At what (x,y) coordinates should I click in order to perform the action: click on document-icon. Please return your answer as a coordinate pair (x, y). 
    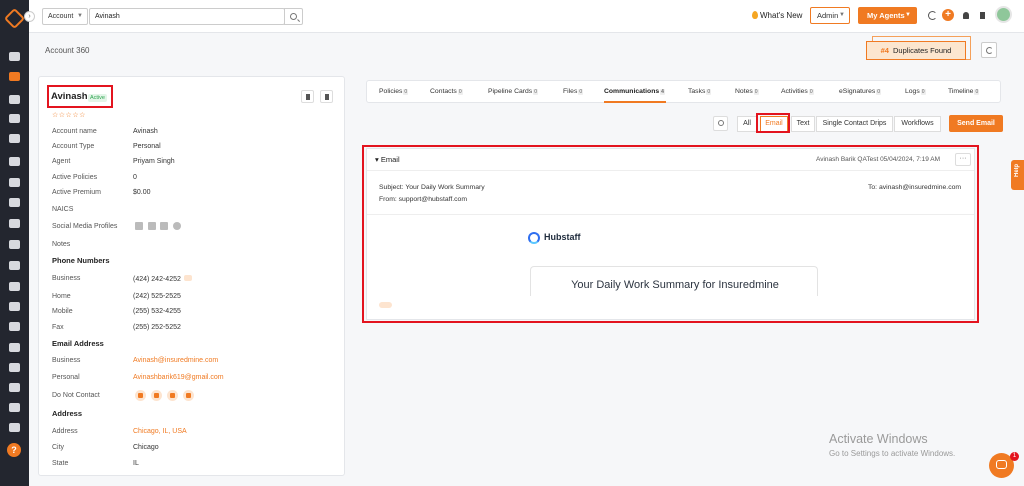
    Looking at the image, I should click on (982, 15).